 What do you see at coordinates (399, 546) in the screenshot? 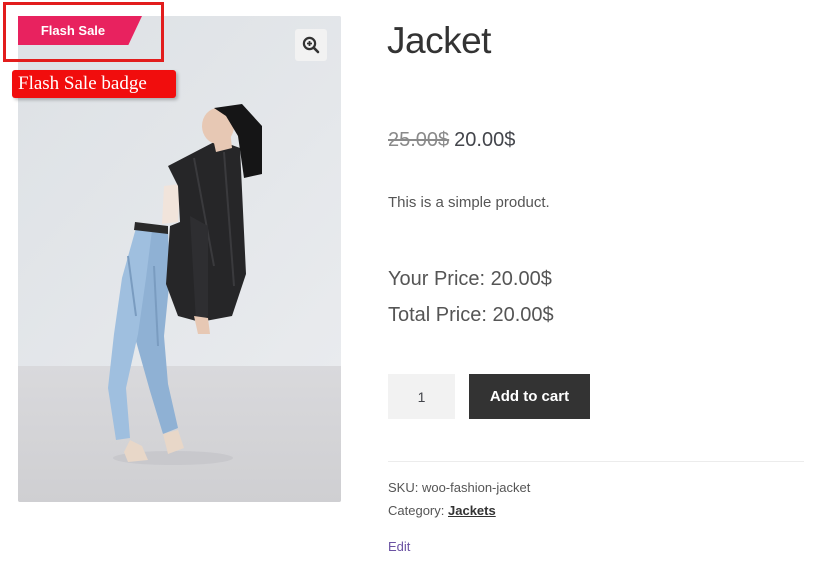
I see `edit-link: Edit` at bounding box center [399, 546].